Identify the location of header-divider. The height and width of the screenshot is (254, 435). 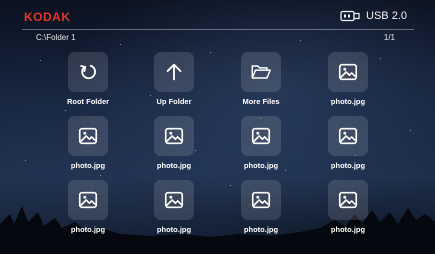
(218, 29).